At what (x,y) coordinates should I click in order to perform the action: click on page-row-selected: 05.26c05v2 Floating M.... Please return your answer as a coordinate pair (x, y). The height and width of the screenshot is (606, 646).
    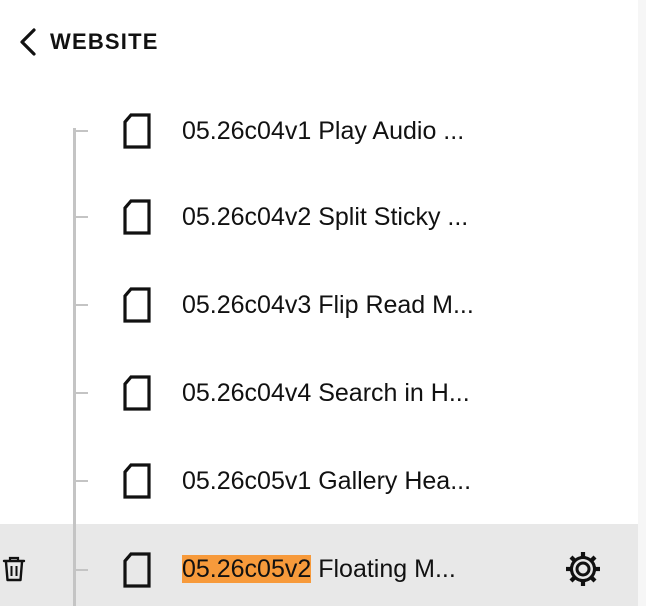
    Looking at the image, I should click on (319, 565).